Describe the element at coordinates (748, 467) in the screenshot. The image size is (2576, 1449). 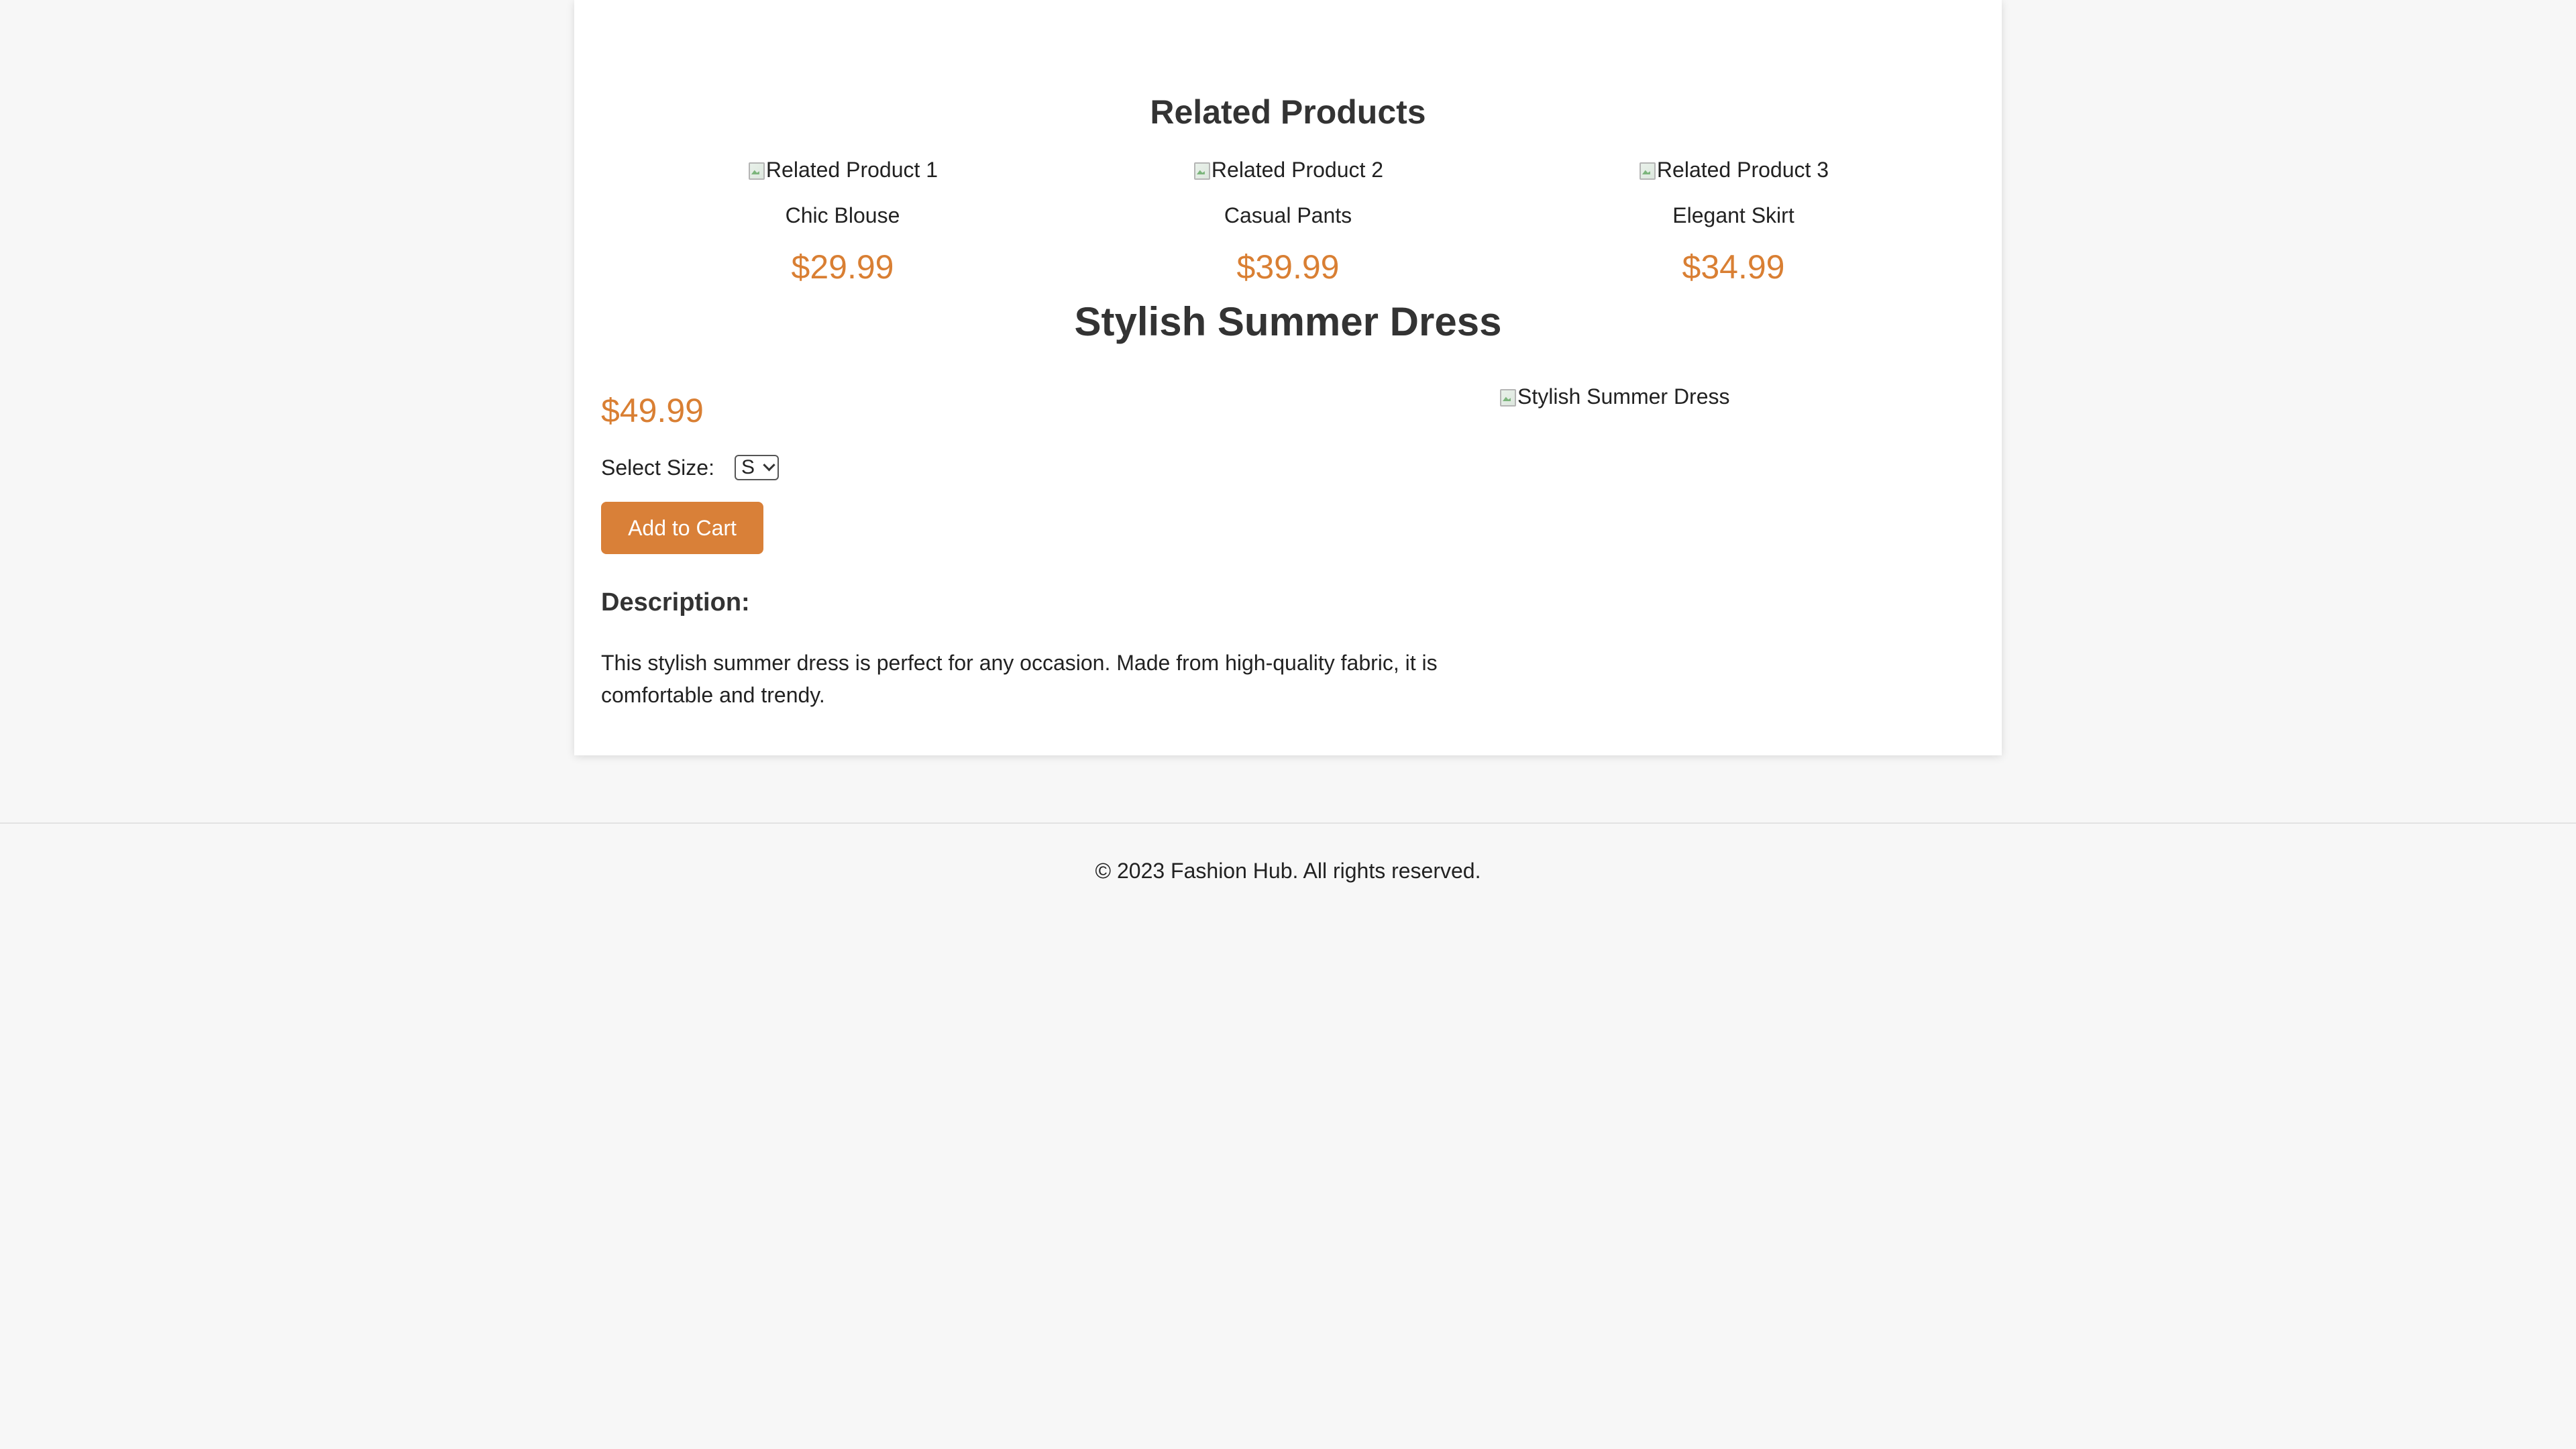
I see `size-selected-value: S` at that location.